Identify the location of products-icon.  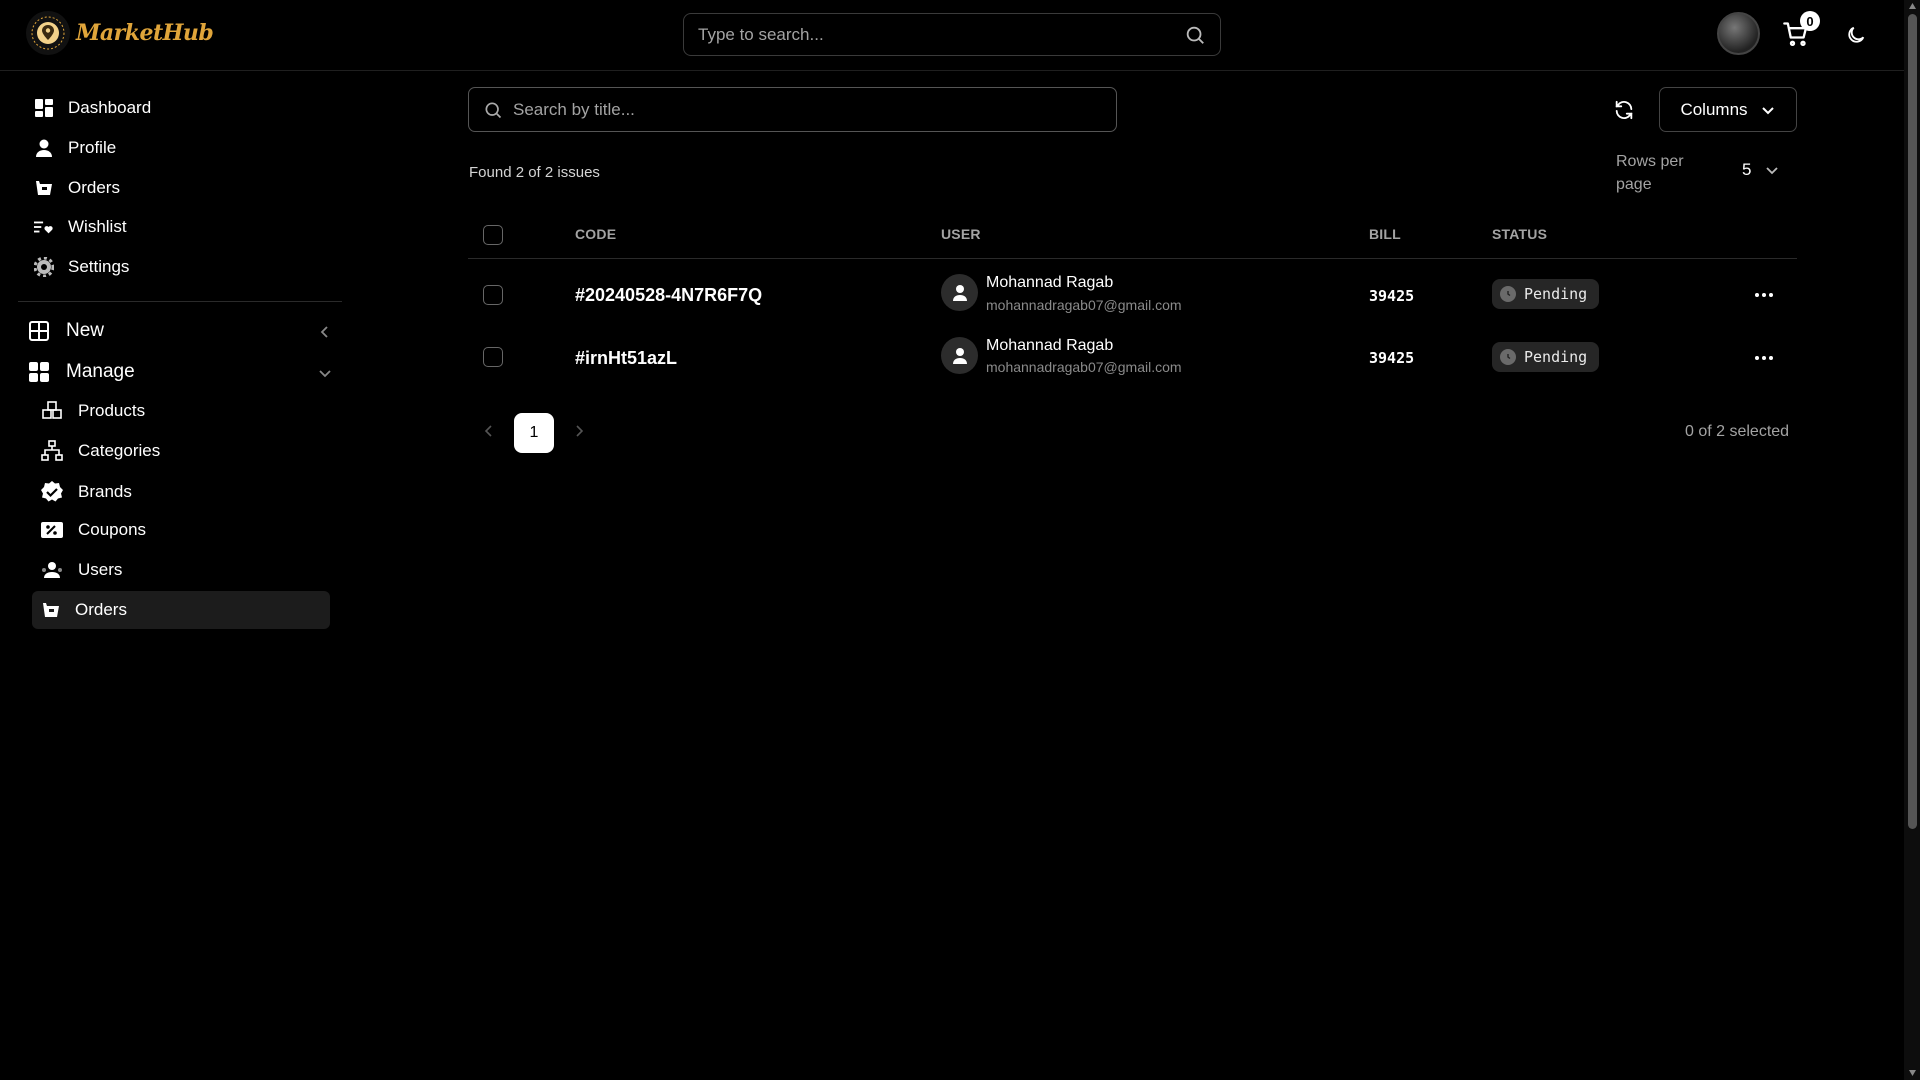
(52, 411).